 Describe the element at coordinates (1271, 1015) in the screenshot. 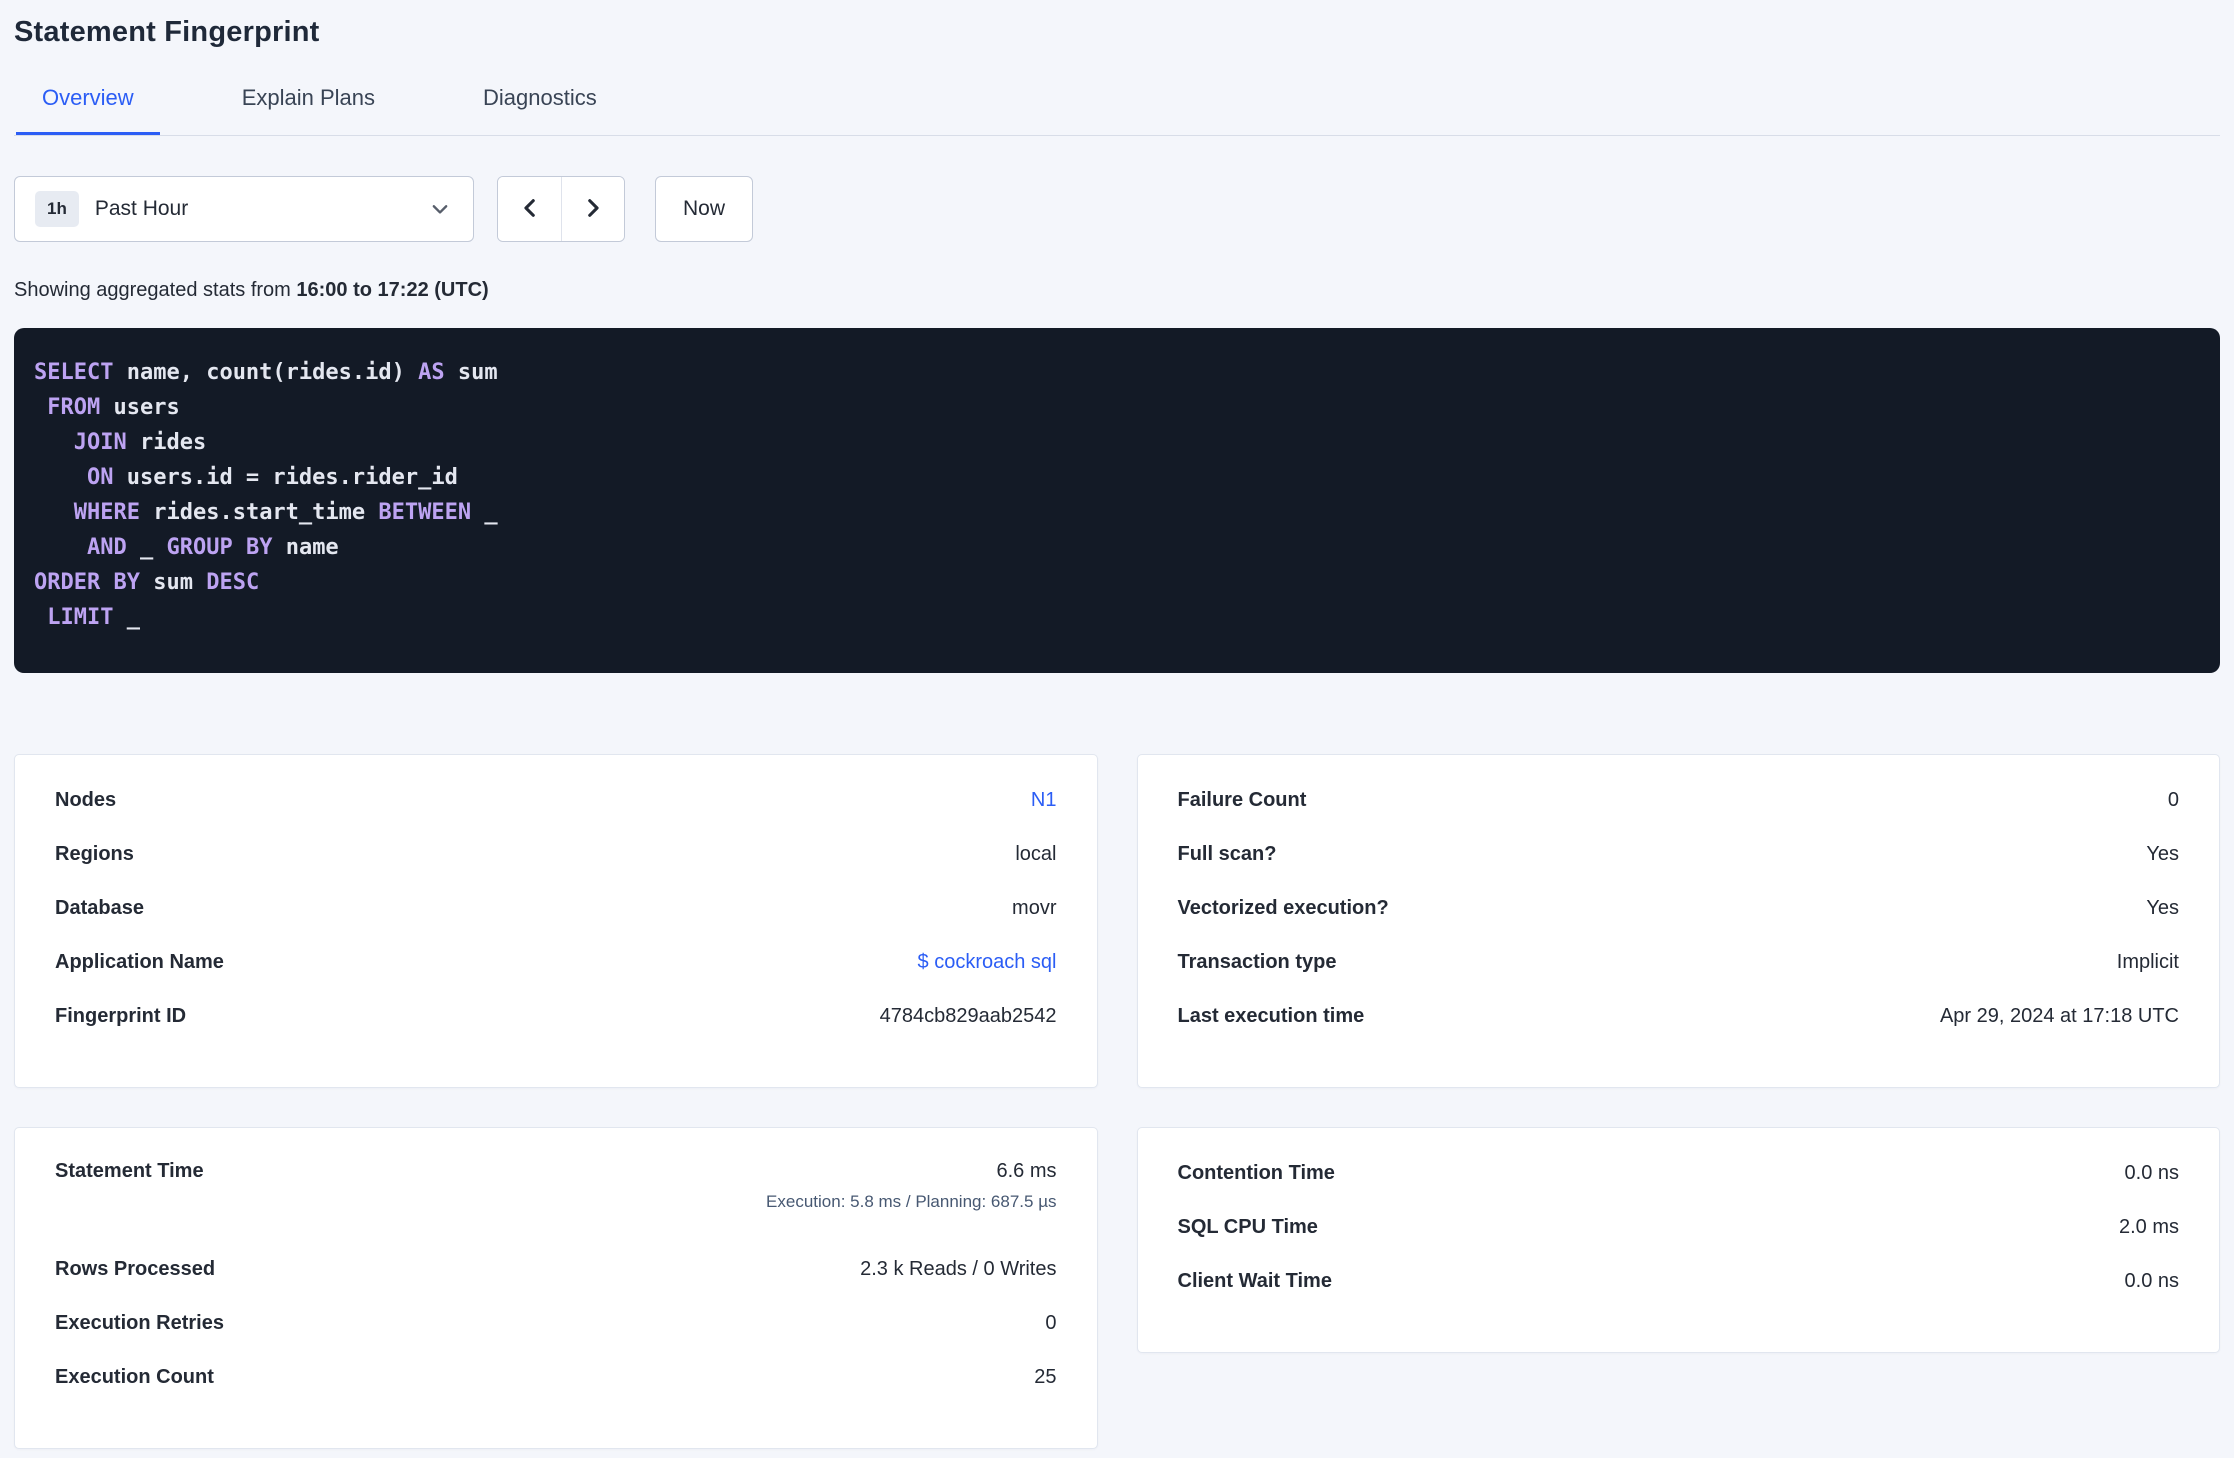

I see `row-label-last-execution-time: Last execution time` at that location.